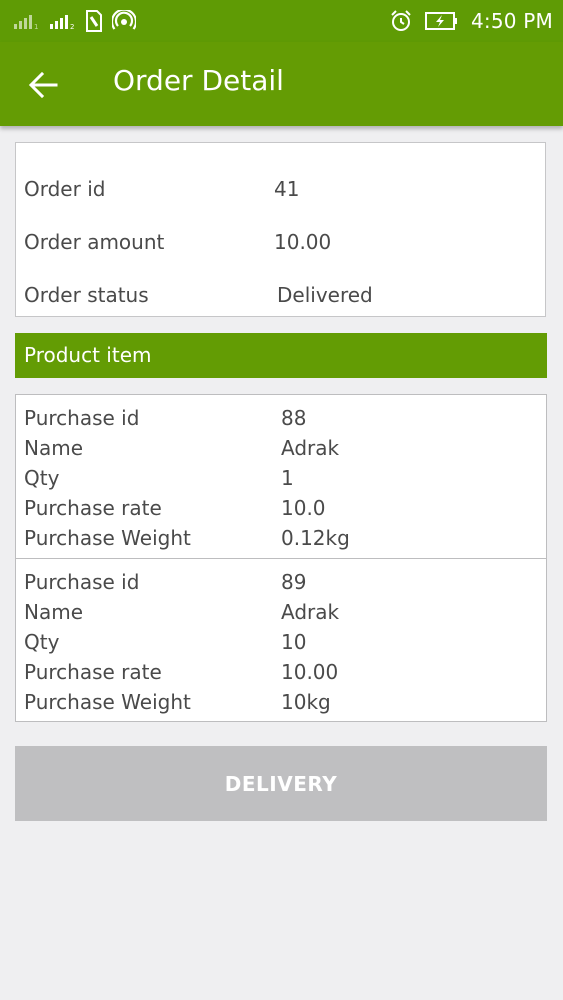 Image resolution: width=563 pixels, height=1000 pixels. I want to click on order-amount-value: 10.00, so click(303, 242).